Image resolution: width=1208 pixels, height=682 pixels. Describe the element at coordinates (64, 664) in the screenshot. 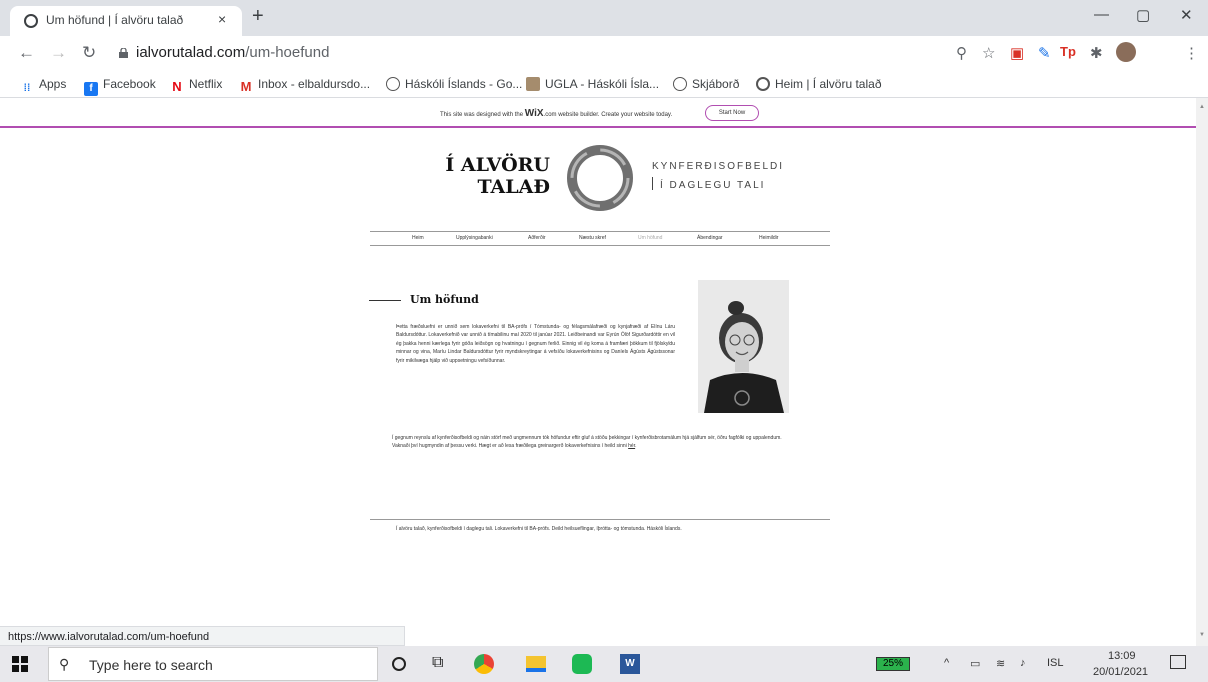

I see `search-icon: ⚲` at that location.